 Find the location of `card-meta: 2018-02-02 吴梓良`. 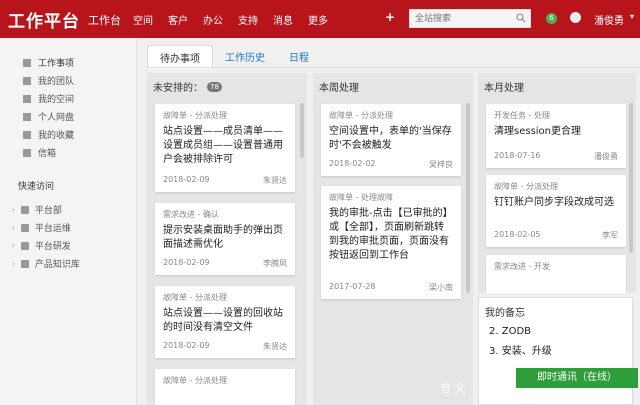

card-meta: 2018-02-02 吴梓良 is located at coordinates (391, 164).